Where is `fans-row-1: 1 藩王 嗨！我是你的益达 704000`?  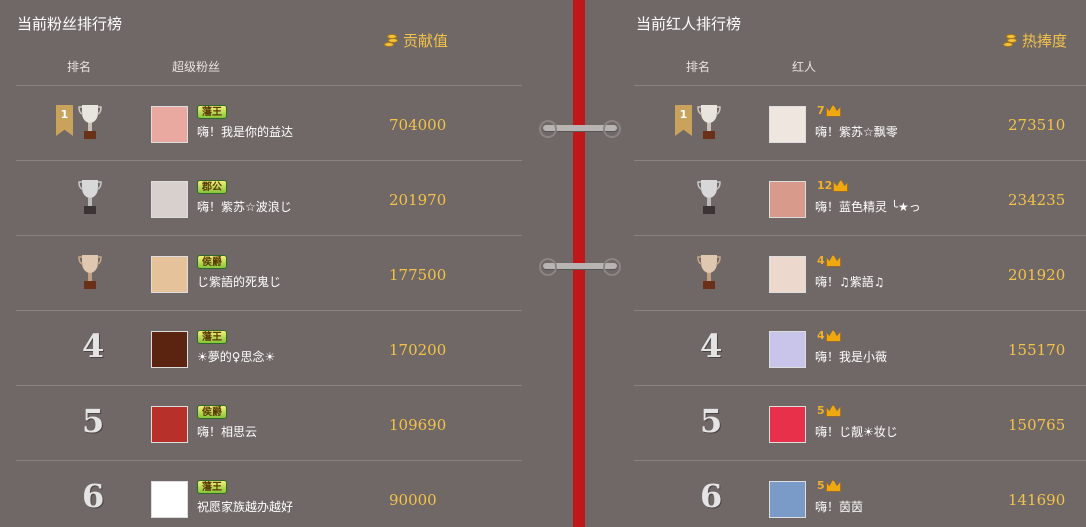 fans-row-1: 1 藩王 嗨！我是你的益达 704000 is located at coordinates (269, 123).